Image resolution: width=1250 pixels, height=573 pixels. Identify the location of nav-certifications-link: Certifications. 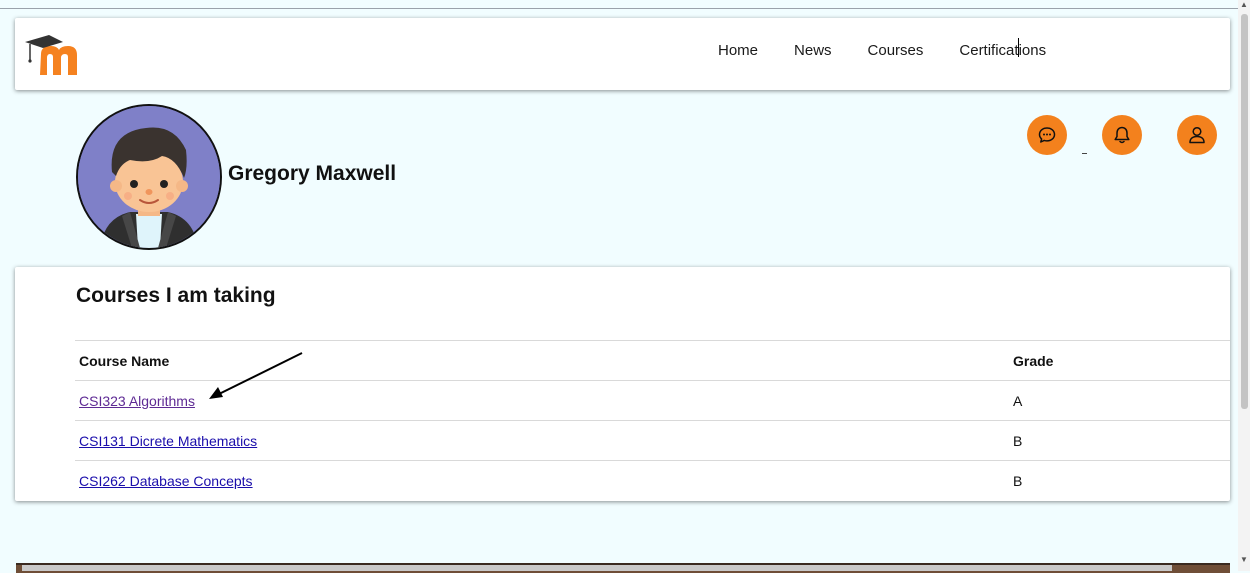
(1002, 50).